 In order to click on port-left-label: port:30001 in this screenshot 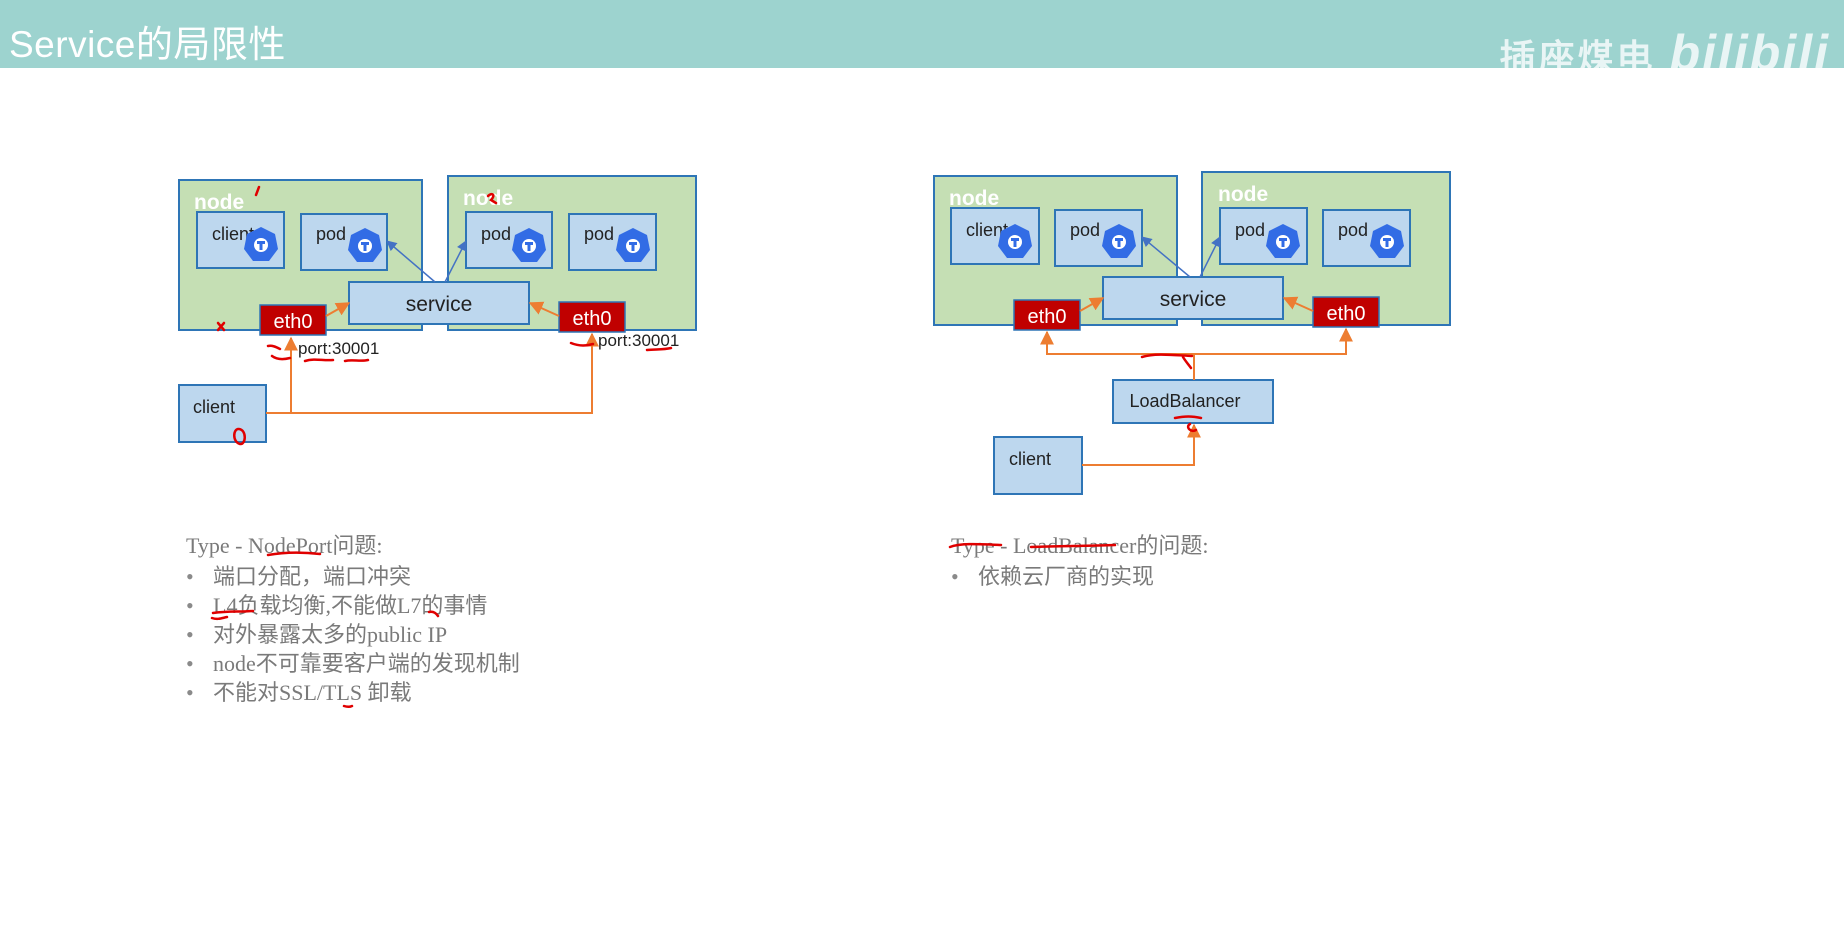, I will do `click(338, 348)`.